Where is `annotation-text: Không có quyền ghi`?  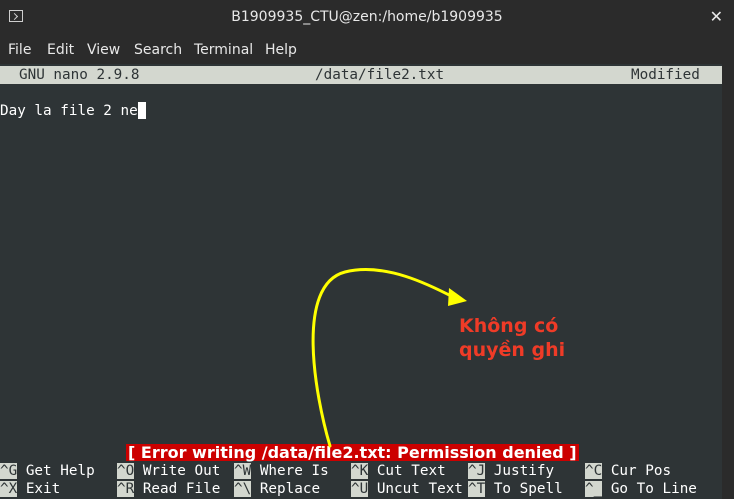
annotation-text: Không có quyền ghi is located at coordinates (512, 338).